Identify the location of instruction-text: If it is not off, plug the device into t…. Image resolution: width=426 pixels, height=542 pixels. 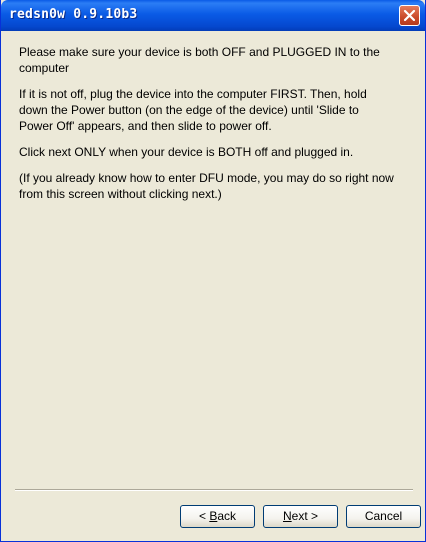
(193, 110).